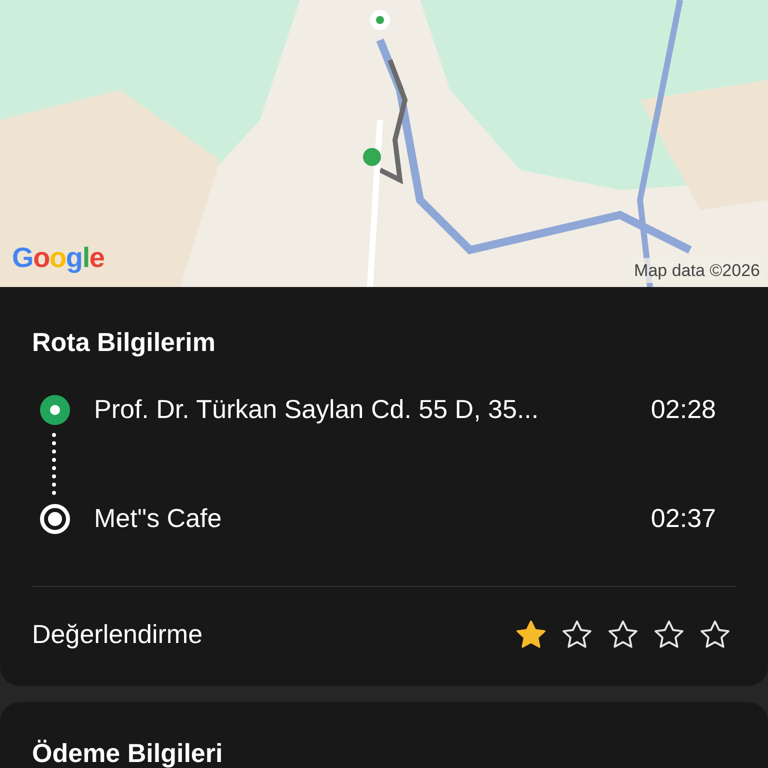  Describe the element at coordinates (158, 518) in the screenshot. I see `stop-address: Met"s Cafe` at that location.